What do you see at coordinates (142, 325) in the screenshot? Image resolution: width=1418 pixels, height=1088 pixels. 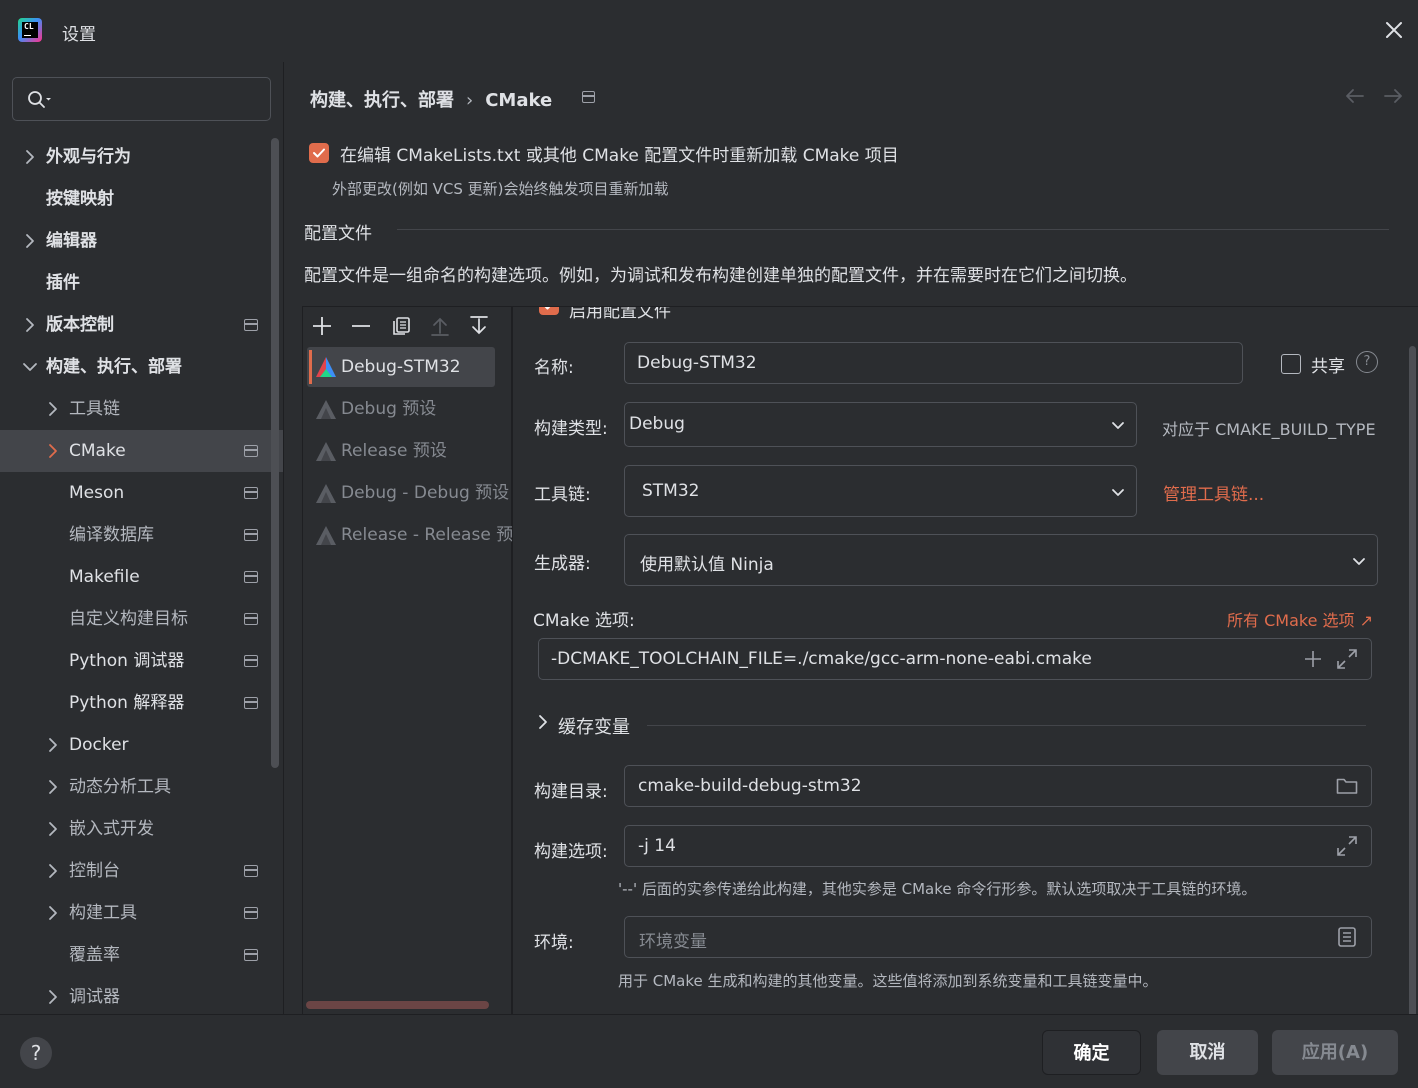 I see `tree-item: 版本控制` at bounding box center [142, 325].